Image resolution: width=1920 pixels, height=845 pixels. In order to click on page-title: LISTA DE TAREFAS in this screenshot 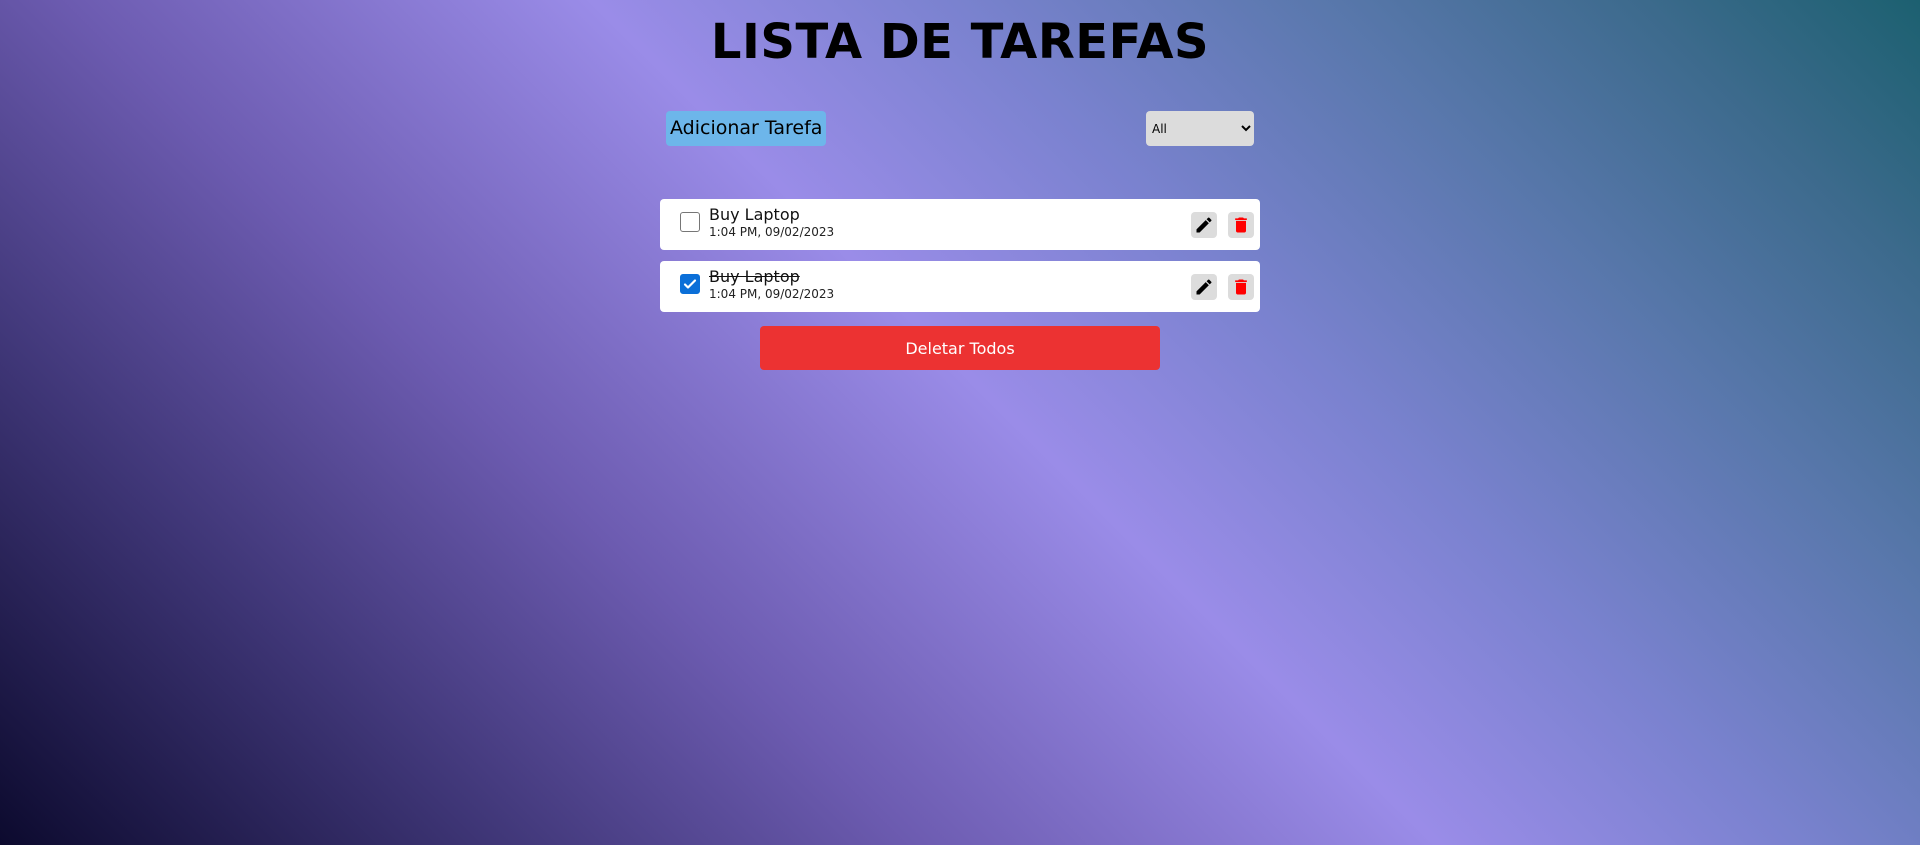, I will do `click(960, 42)`.